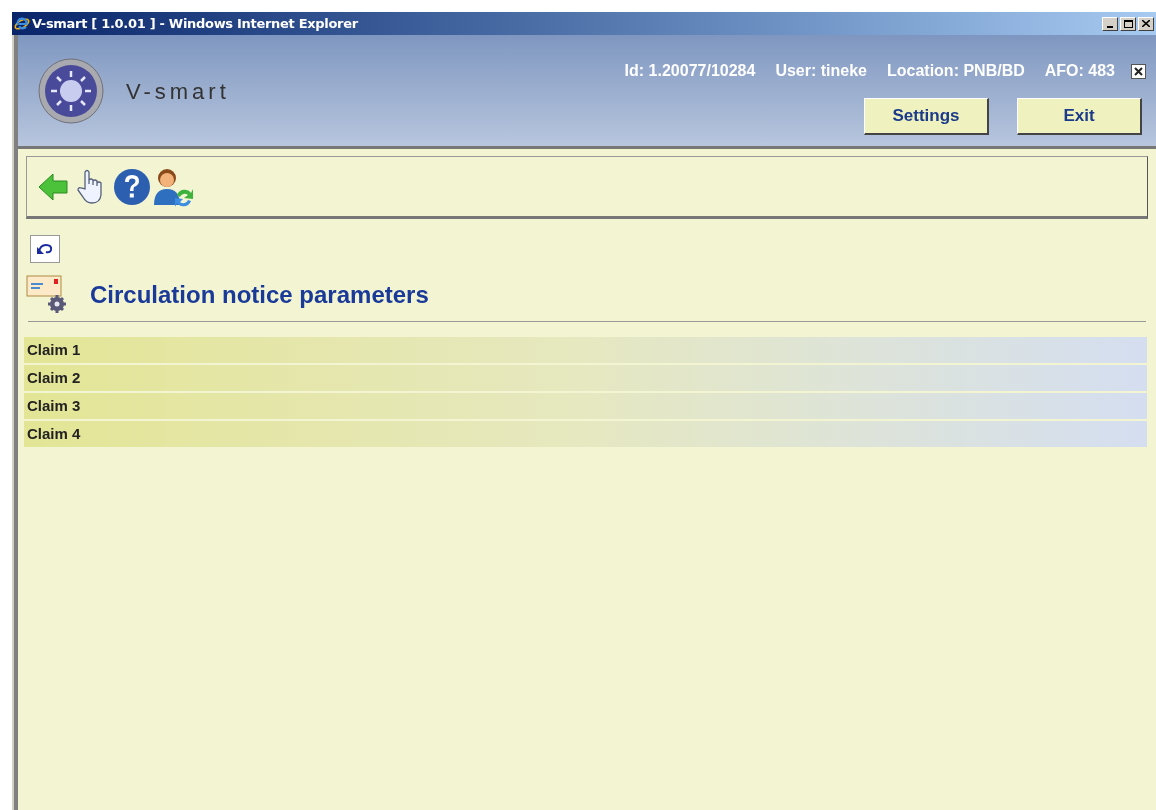 The image size is (1156, 810). I want to click on close-button, so click(1138, 71).